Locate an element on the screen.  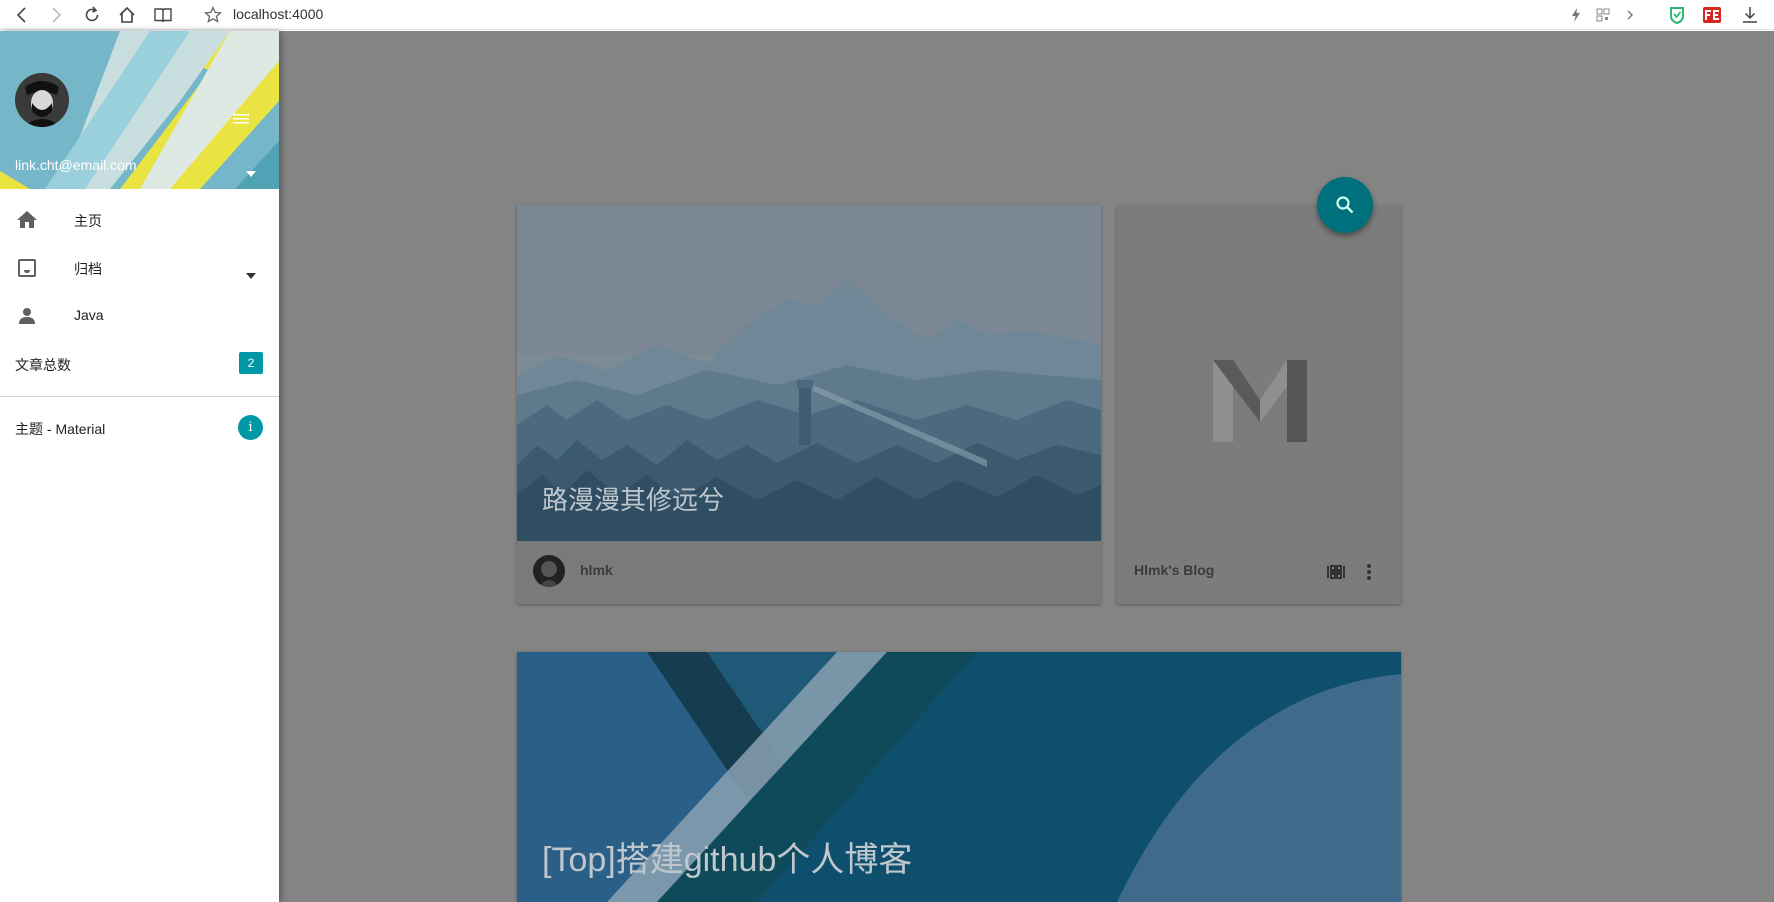
drawer-divider is located at coordinates (139, 396).